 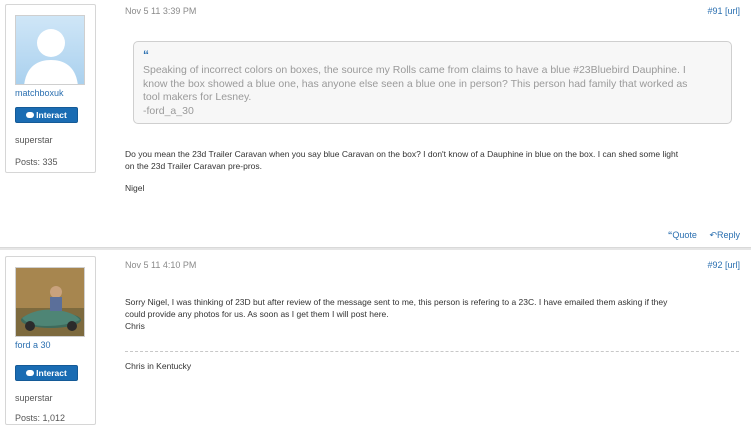 I want to click on quote-label: Quote, so click(x=684, y=235).